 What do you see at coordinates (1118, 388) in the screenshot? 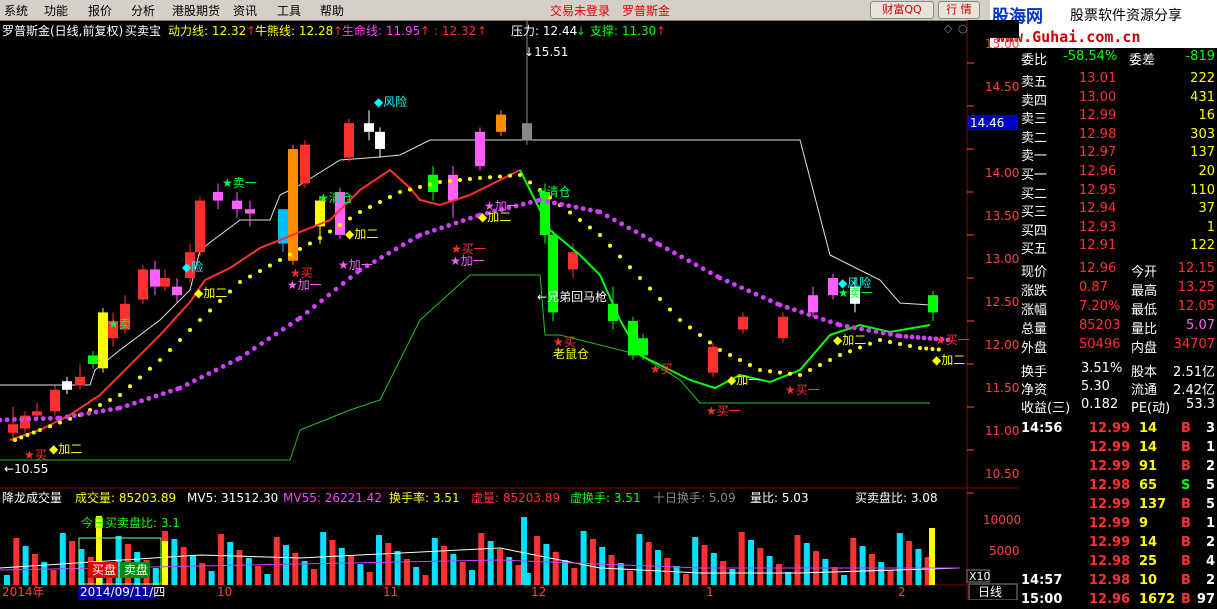
I see `fund-row: 净资 5.30 流通 2.42亿` at bounding box center [1118, 388].